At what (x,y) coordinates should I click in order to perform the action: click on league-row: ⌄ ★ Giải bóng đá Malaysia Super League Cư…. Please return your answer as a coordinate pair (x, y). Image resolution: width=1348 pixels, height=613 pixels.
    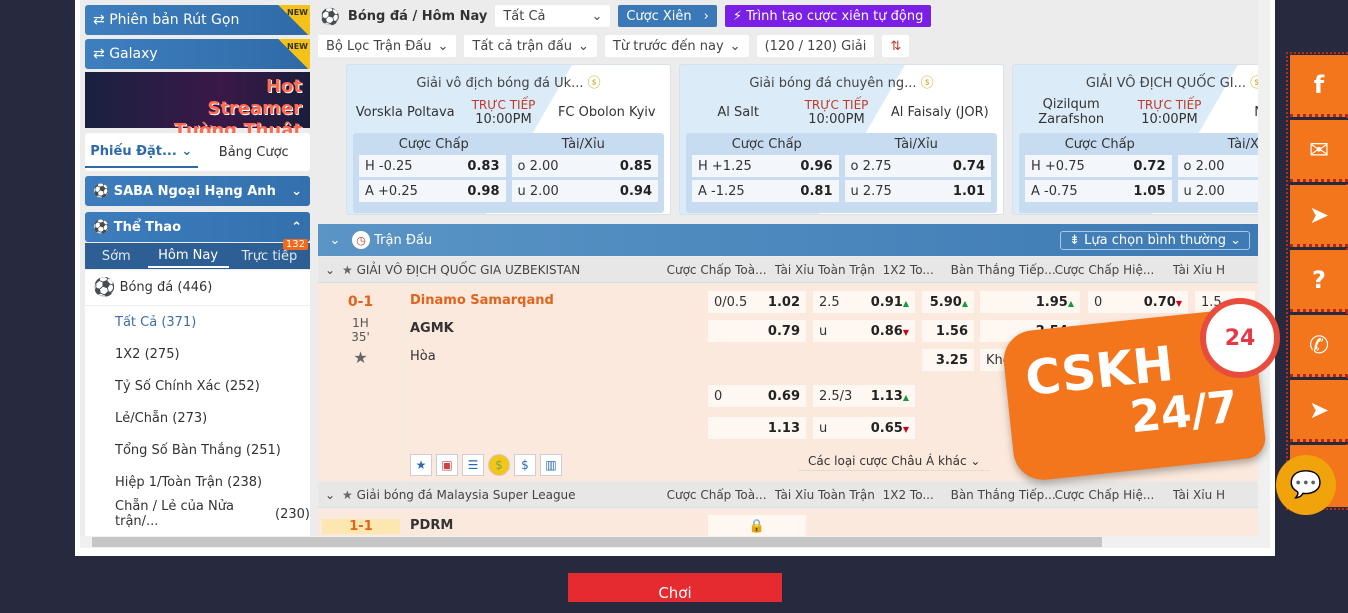
    Looking at the image, I should click on (788, 495).